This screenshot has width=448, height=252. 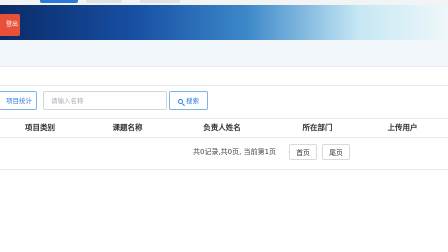 I want to click on pagination-info: 共0记录,共0页, 当前第1页, so click(x=235, y=152).